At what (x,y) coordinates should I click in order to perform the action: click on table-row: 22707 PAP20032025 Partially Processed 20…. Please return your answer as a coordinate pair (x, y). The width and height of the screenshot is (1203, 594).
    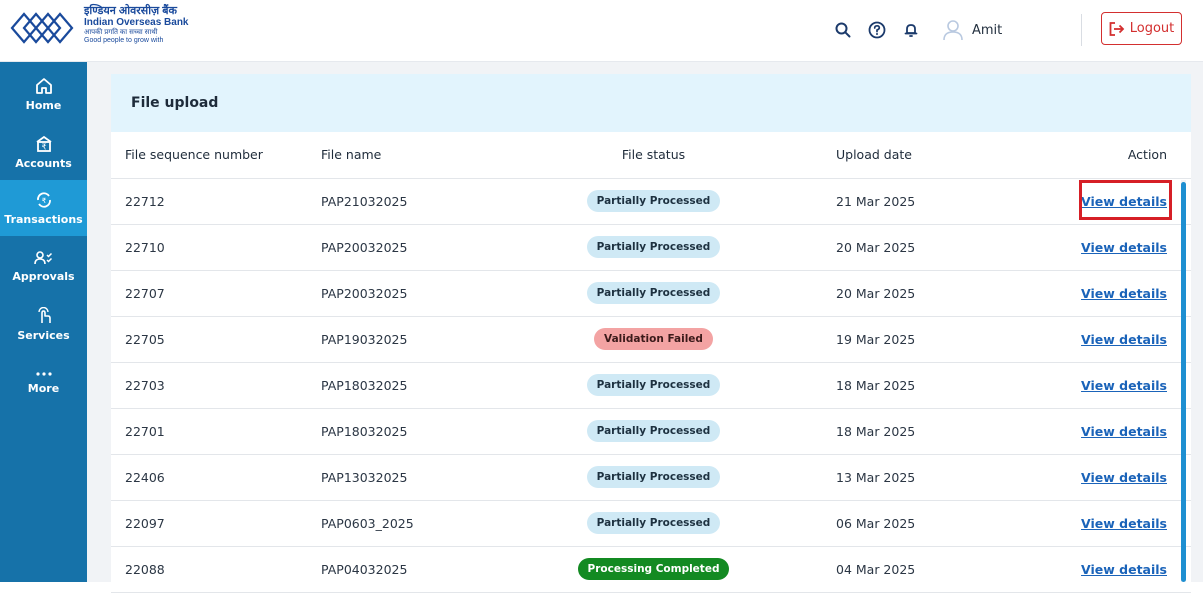
    Looking at the image, I should click on (651, 293).